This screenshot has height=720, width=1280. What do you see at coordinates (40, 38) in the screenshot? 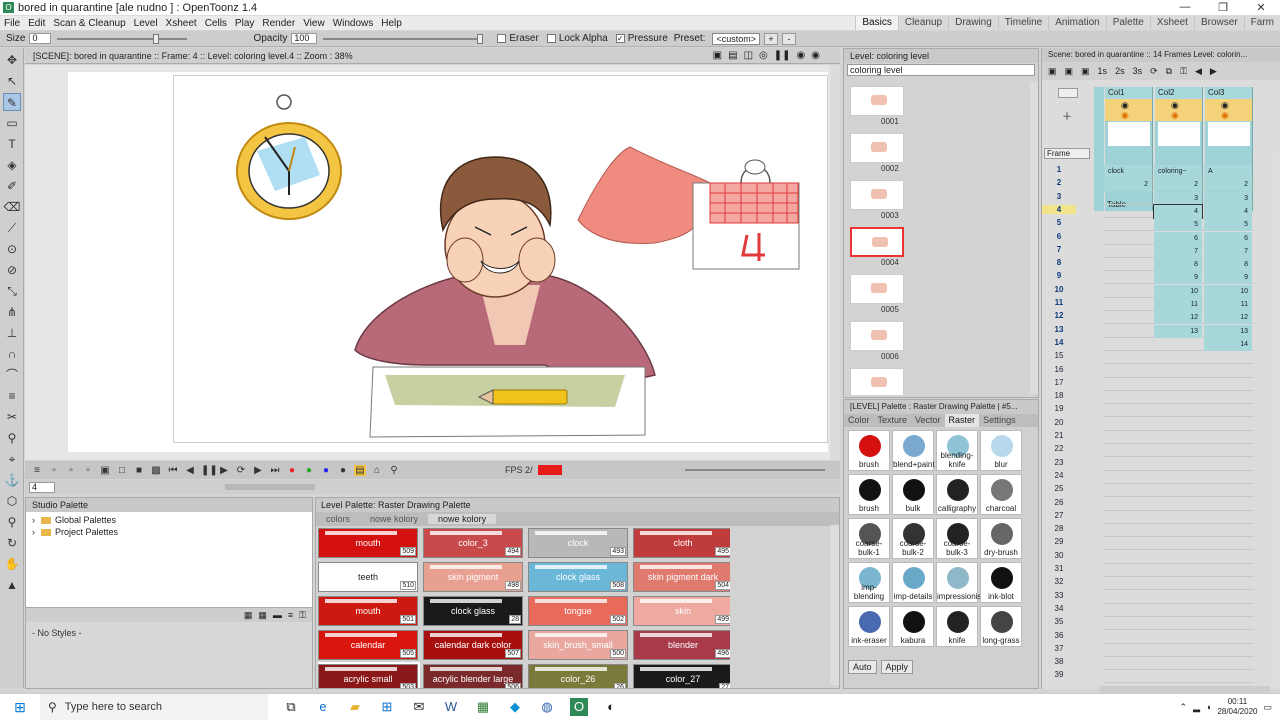
I see `size-field: 0` at bounding box center [40, 38].